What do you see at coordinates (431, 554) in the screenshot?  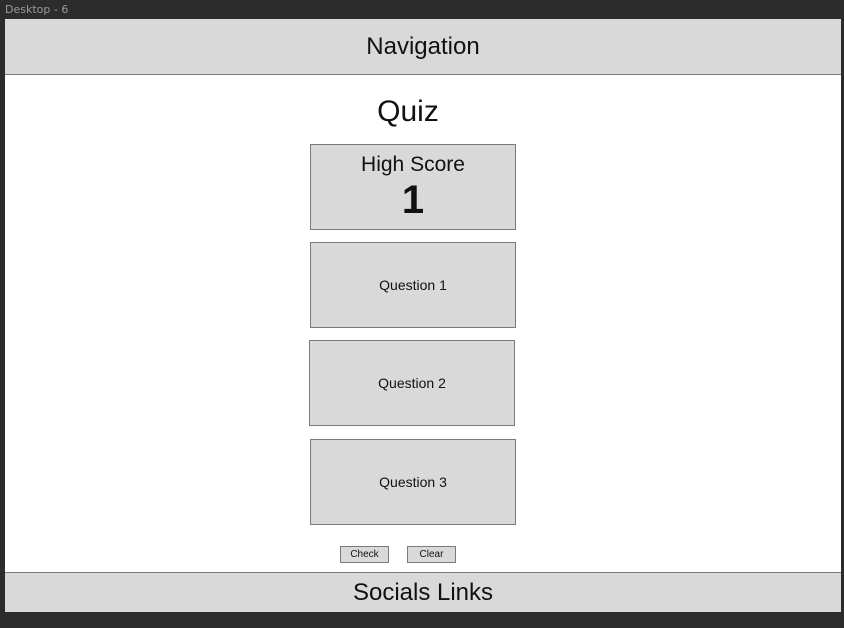 I see `clear-button: Clear` at bounding box center [431, 554].